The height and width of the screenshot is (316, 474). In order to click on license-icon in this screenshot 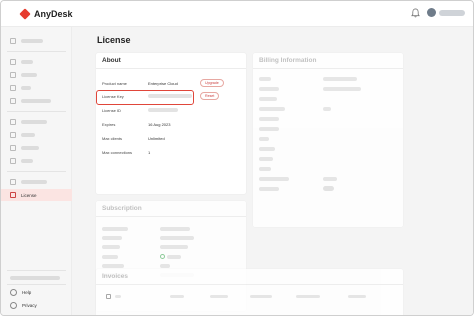, I will do `click(13, 195)`.